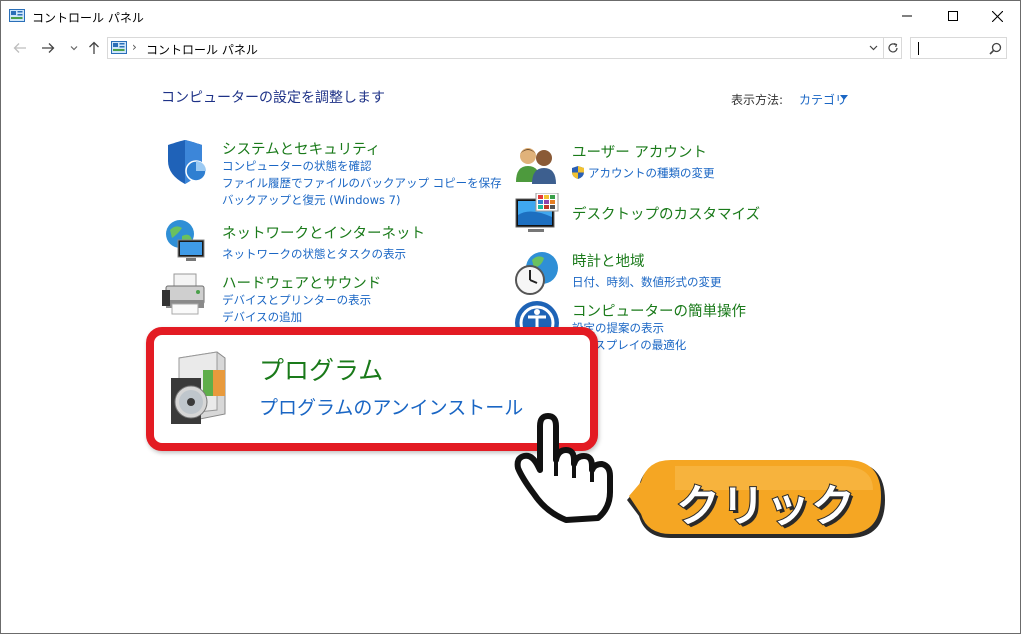 The width and height of the screenshot is (1021, 634). What do you see at coordinates (659, 310) in the screenshot?
I see `category-ease-of-access: コンピューターの簡単操作` at bounding box center [659, 310].